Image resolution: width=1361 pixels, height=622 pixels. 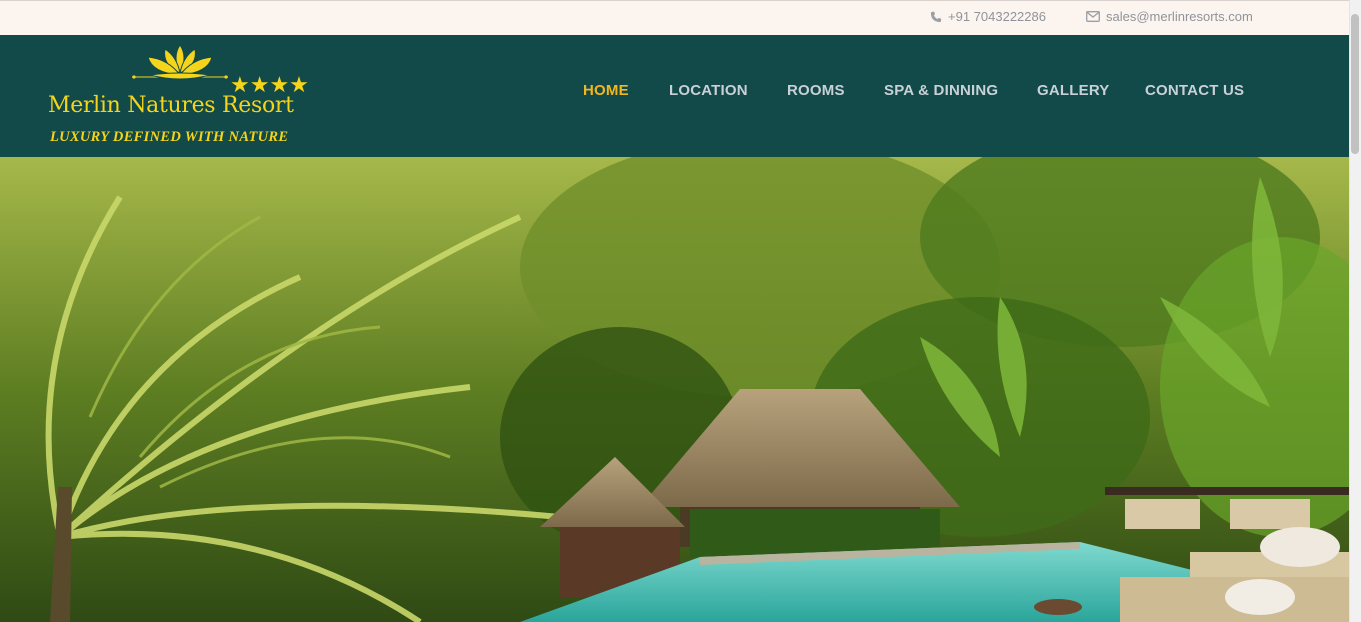 I want to click on email-address: sales@merlinresorts.com, so click(x=1179, y=16).